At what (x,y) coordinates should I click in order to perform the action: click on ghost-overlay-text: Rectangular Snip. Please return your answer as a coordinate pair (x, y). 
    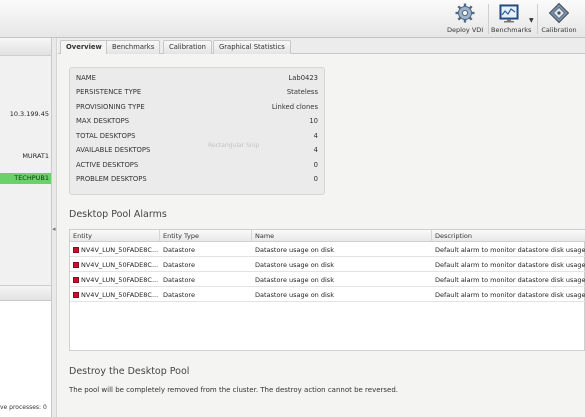
    Looking at the image, I should click on (234, 145).